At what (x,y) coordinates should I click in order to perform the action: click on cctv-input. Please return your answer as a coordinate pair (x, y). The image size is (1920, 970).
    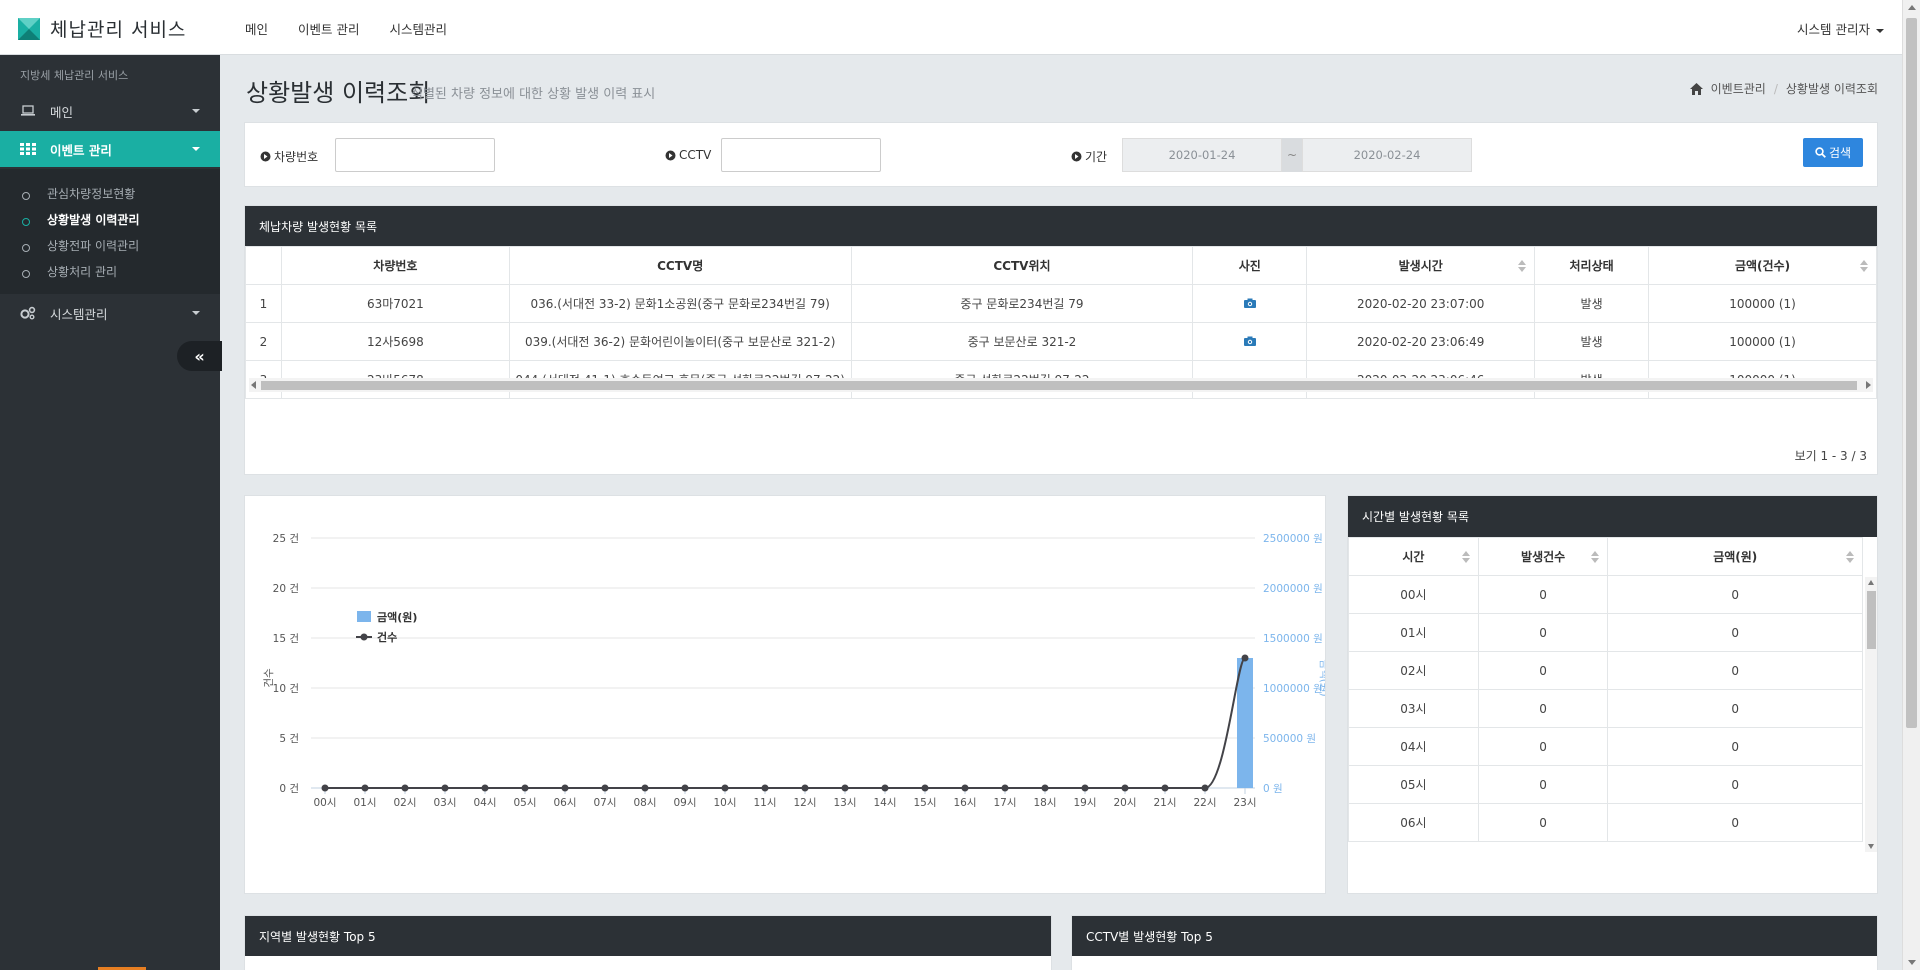
    Looking at the image, I should click on (801, 155).